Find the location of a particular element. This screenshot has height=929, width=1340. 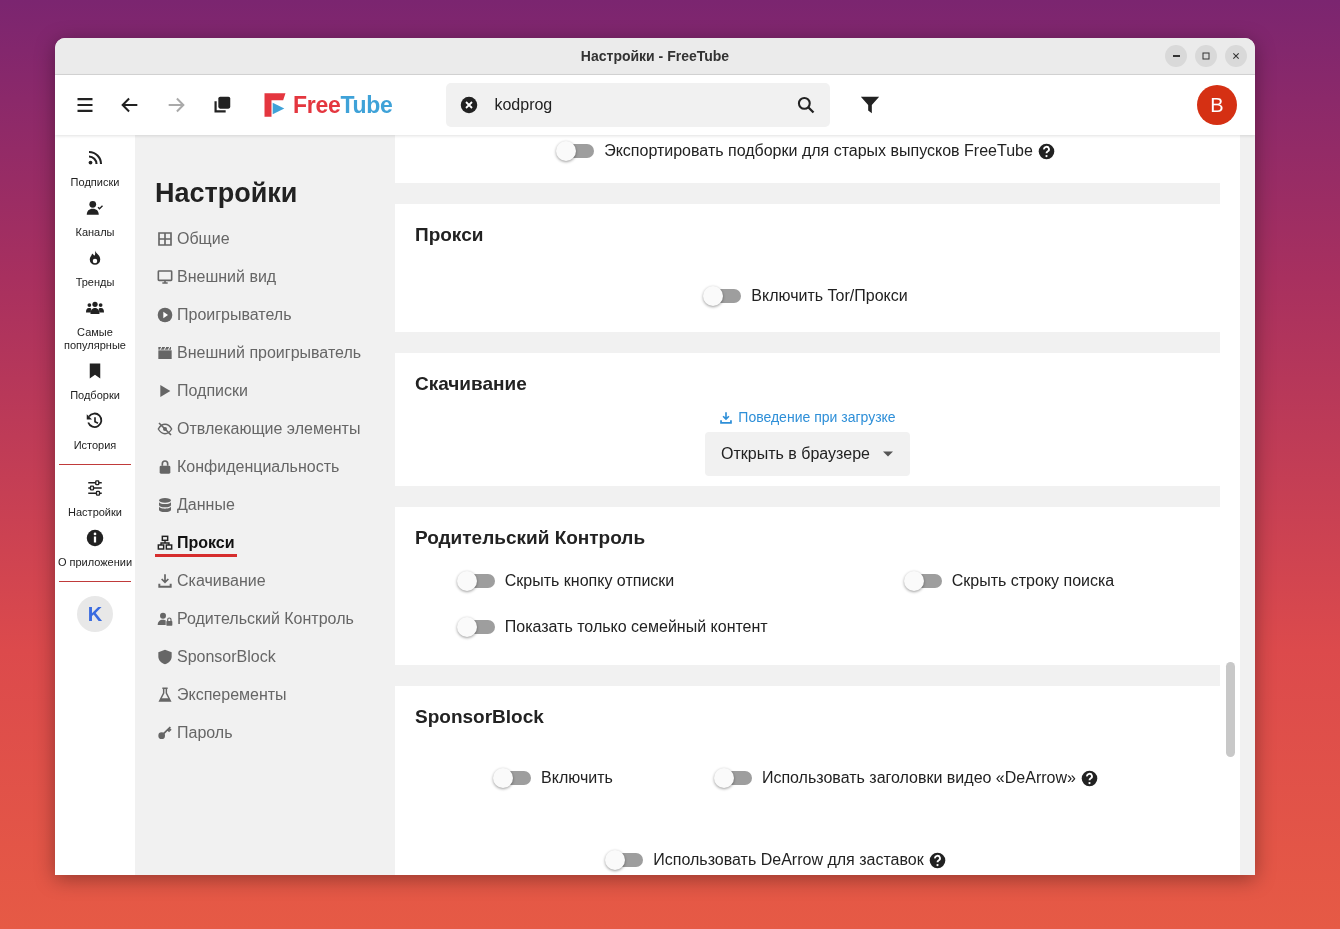

minimize-icon is located at coordinates (1176, 56).